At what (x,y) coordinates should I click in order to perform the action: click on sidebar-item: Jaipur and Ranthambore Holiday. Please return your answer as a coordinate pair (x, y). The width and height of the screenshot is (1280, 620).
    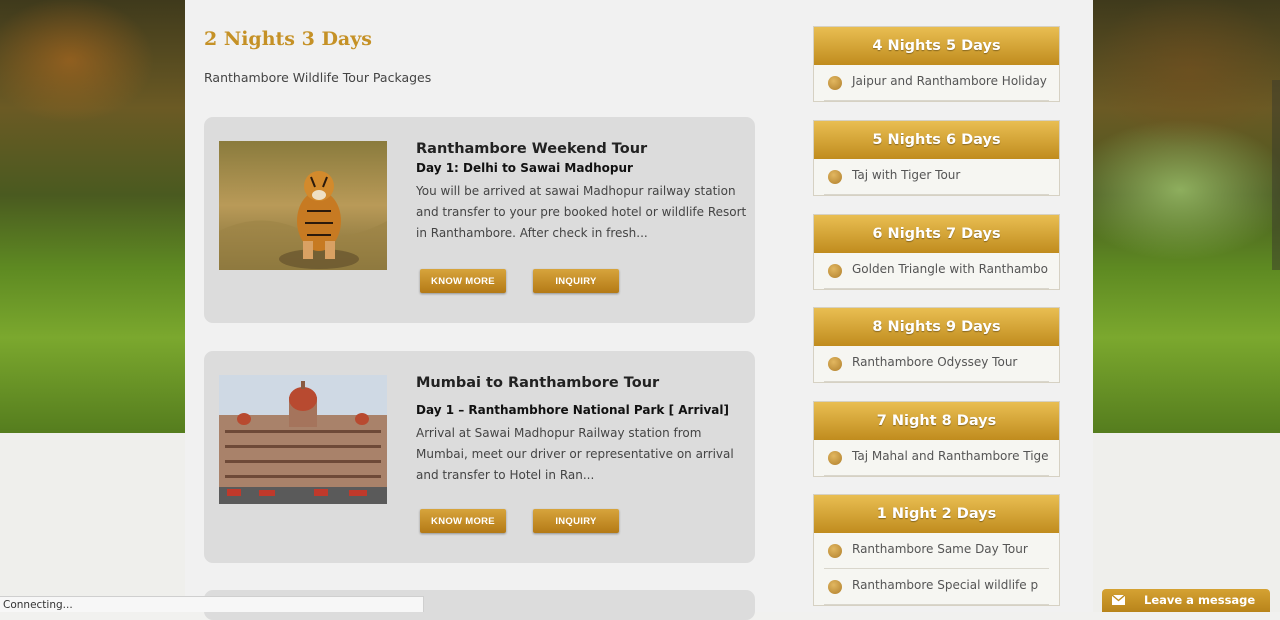
    Looking at the image, I should click on (936, 83).